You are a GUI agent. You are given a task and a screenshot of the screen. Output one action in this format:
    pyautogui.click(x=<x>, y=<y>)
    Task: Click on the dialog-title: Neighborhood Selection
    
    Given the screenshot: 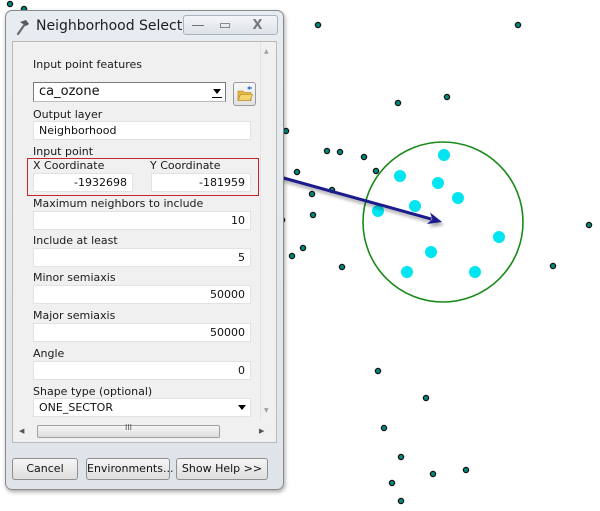 What is the action you would take?
    pyautogui.click(x=120, y=26)
    